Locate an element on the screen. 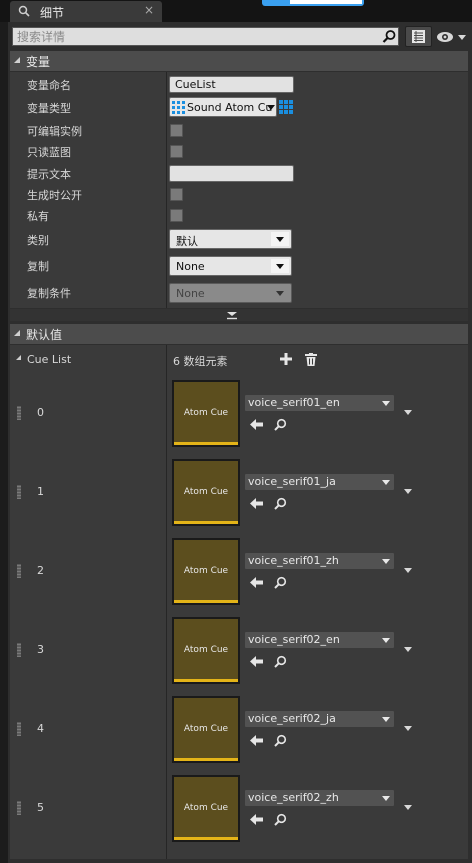  asset-picker-combo: voice_serif02_zh is located at coordinates (319, 798).